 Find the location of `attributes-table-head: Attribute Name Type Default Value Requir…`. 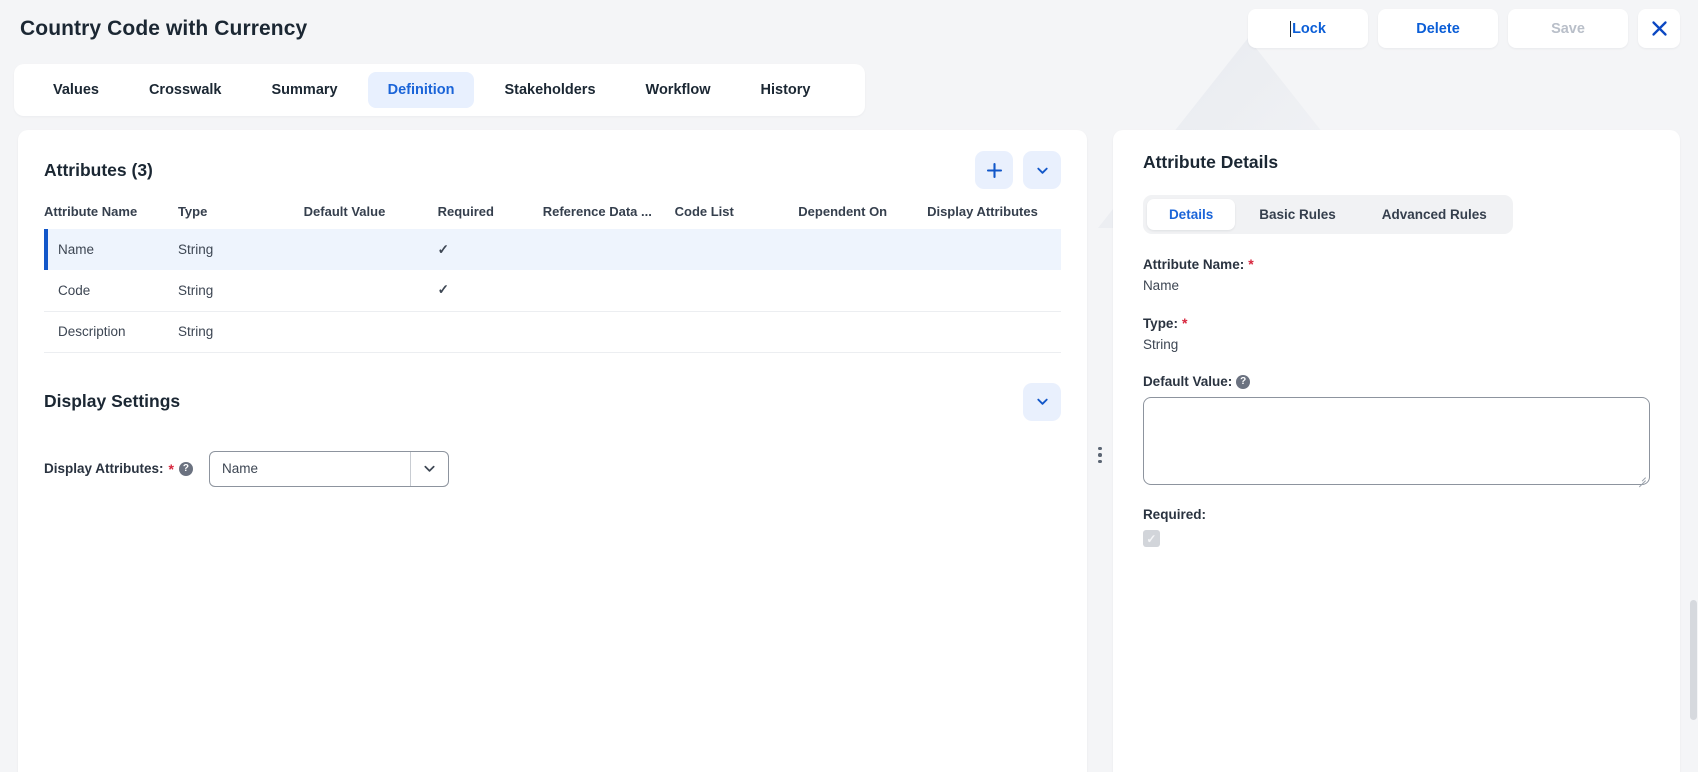

attributes-table-head: Attribute Name Type Default Value Requir… is located at coordinates (552, 216).